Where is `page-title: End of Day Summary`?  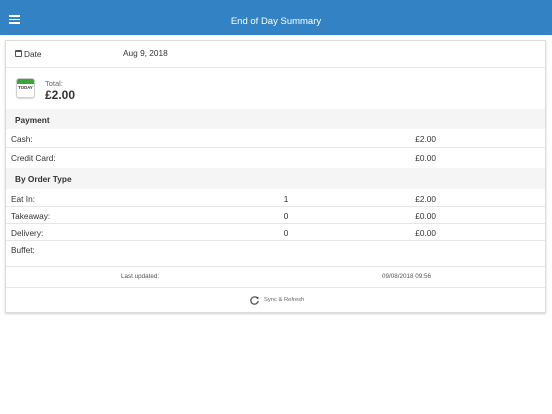 page-title: End of Day Summary is located at coordinates (276, 21).